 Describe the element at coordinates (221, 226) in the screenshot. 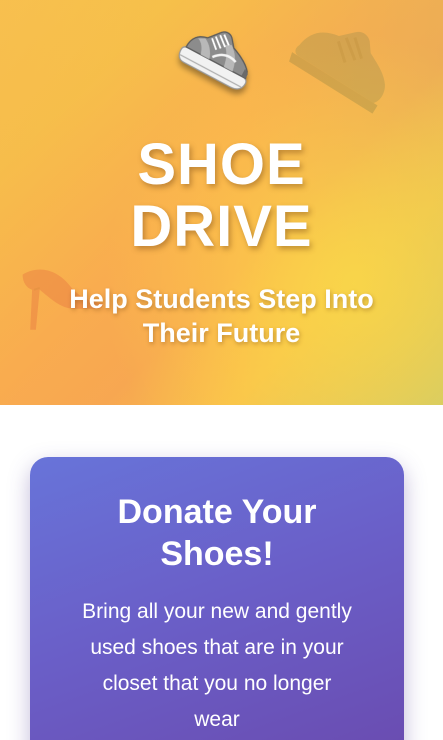

I see `hero-title-line: DRIVE` at that location.